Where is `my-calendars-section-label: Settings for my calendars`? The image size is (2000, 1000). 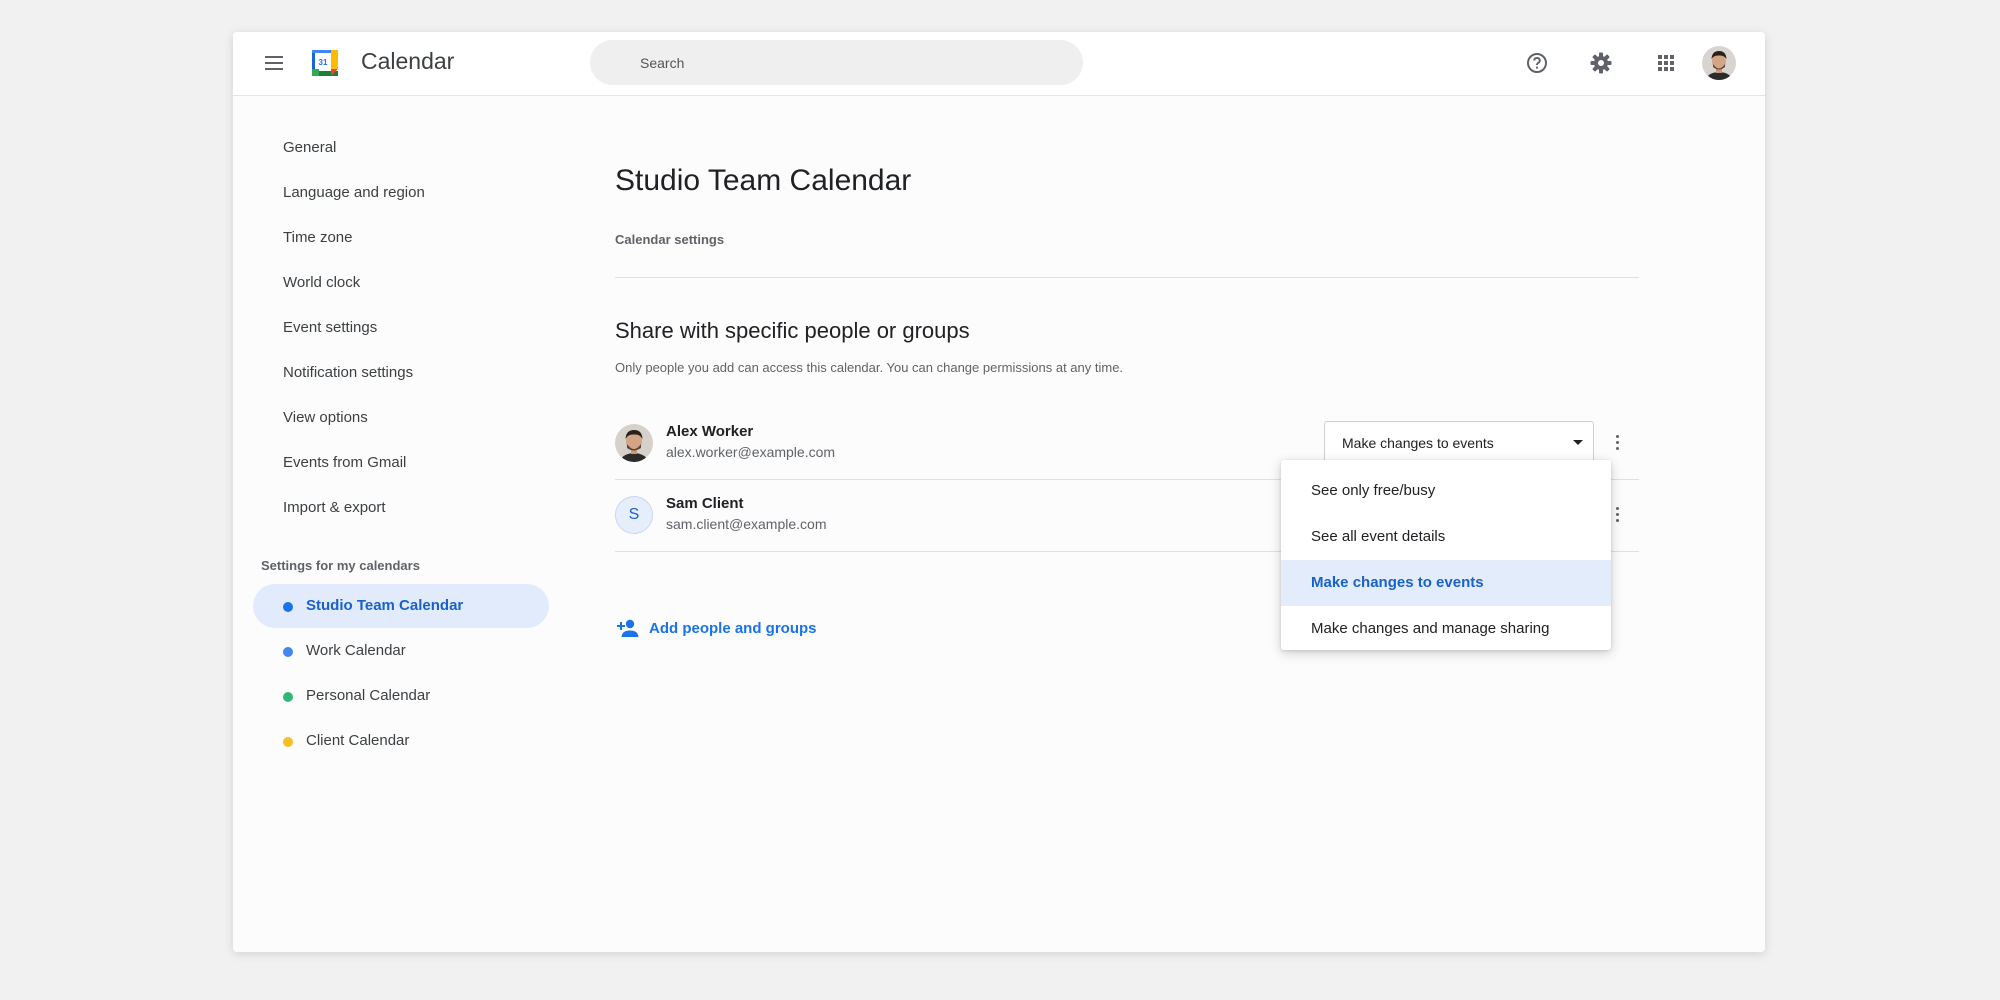
my-calendars-section-label: Settings for my calendars is located at coordinates (340, 565).